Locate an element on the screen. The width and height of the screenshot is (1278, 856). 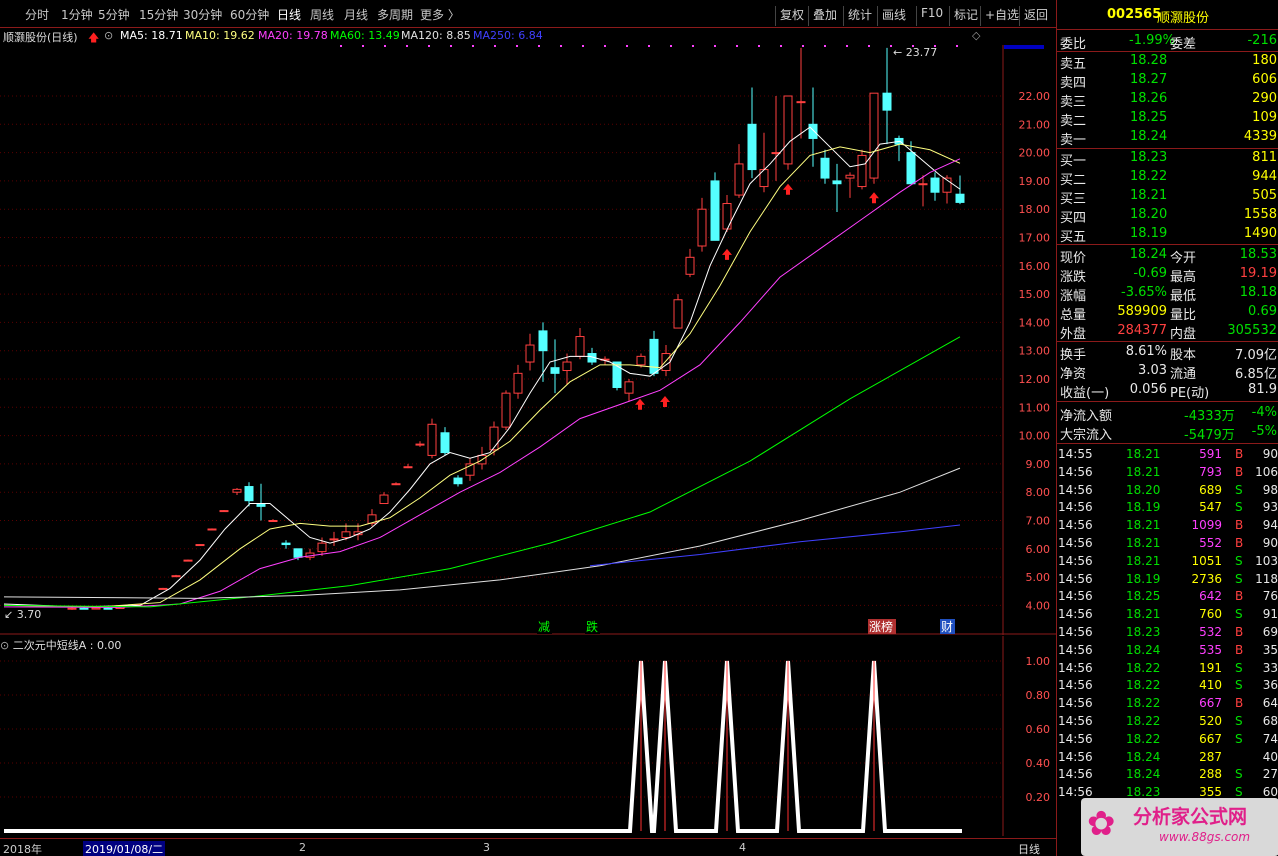
top-price: 23.66 is located at coordinates (1023, 46).